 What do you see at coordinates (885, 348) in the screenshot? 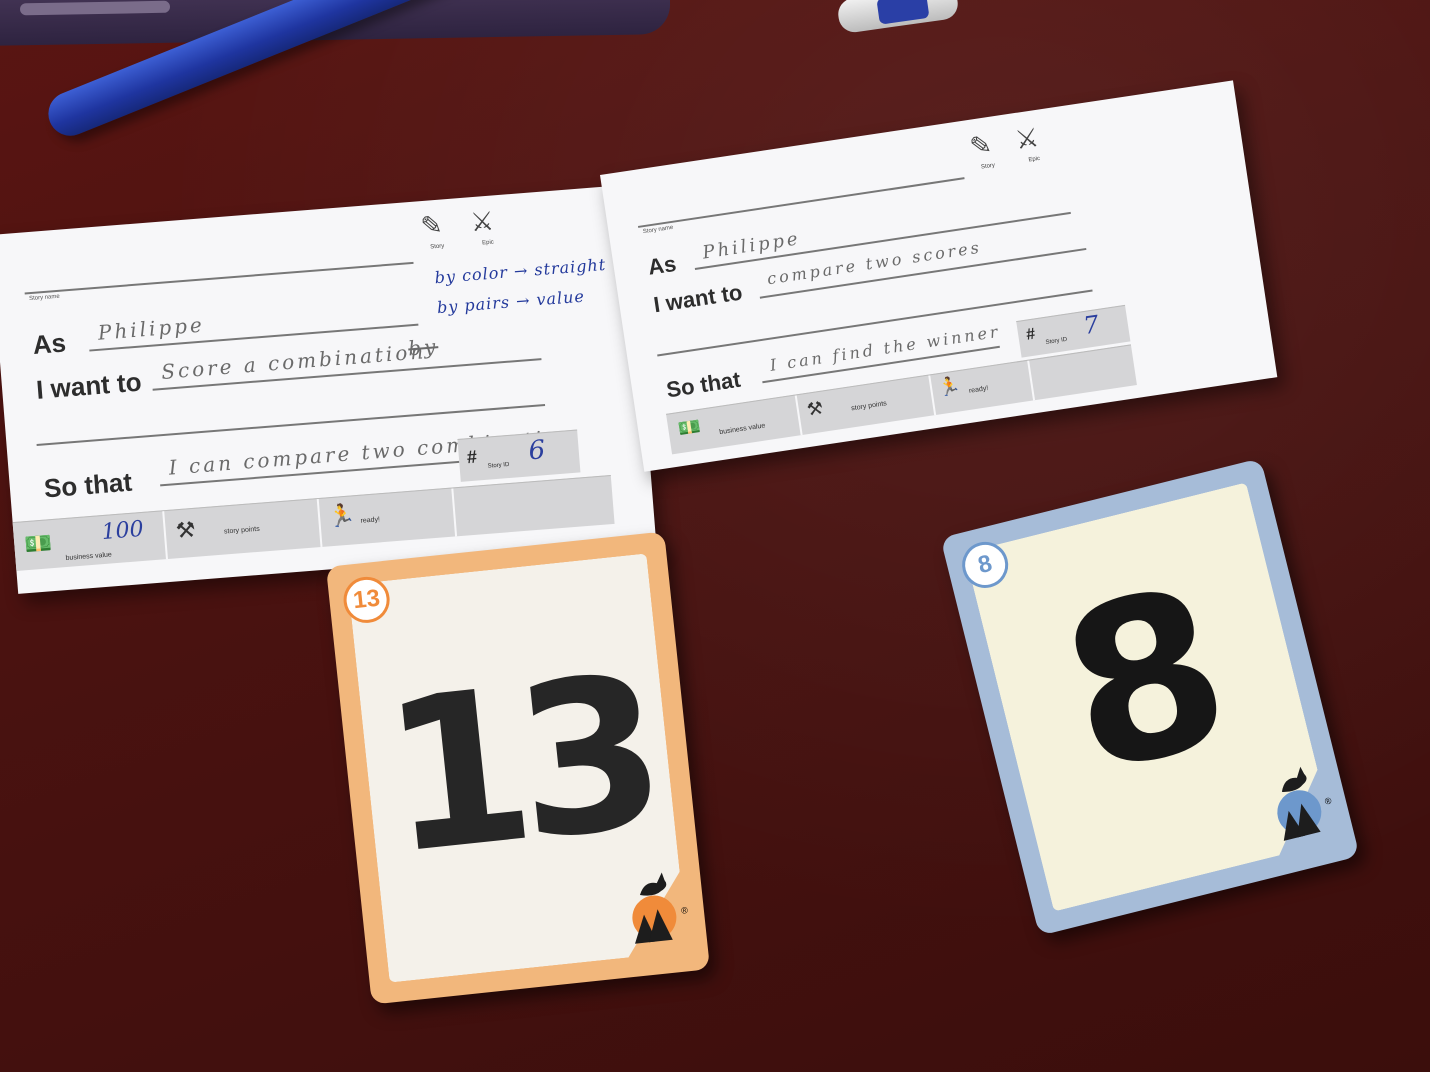
I see `so-value: I can find the winner` at bounding box center [885, 348].